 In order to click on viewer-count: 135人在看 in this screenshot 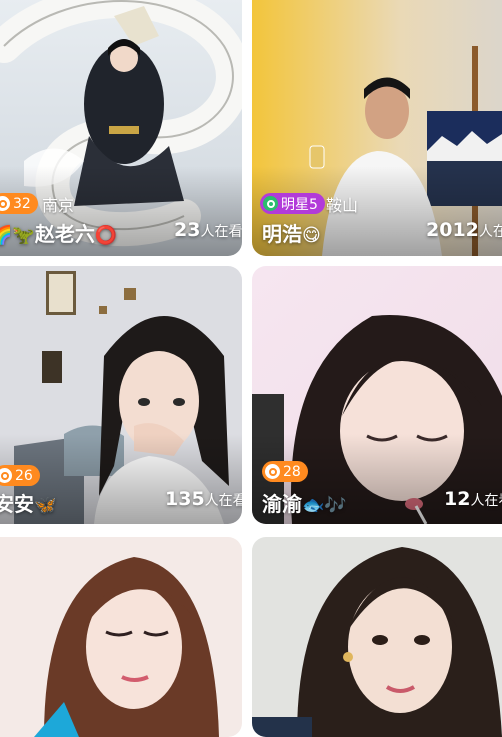, I will do `click(203, 499)`.